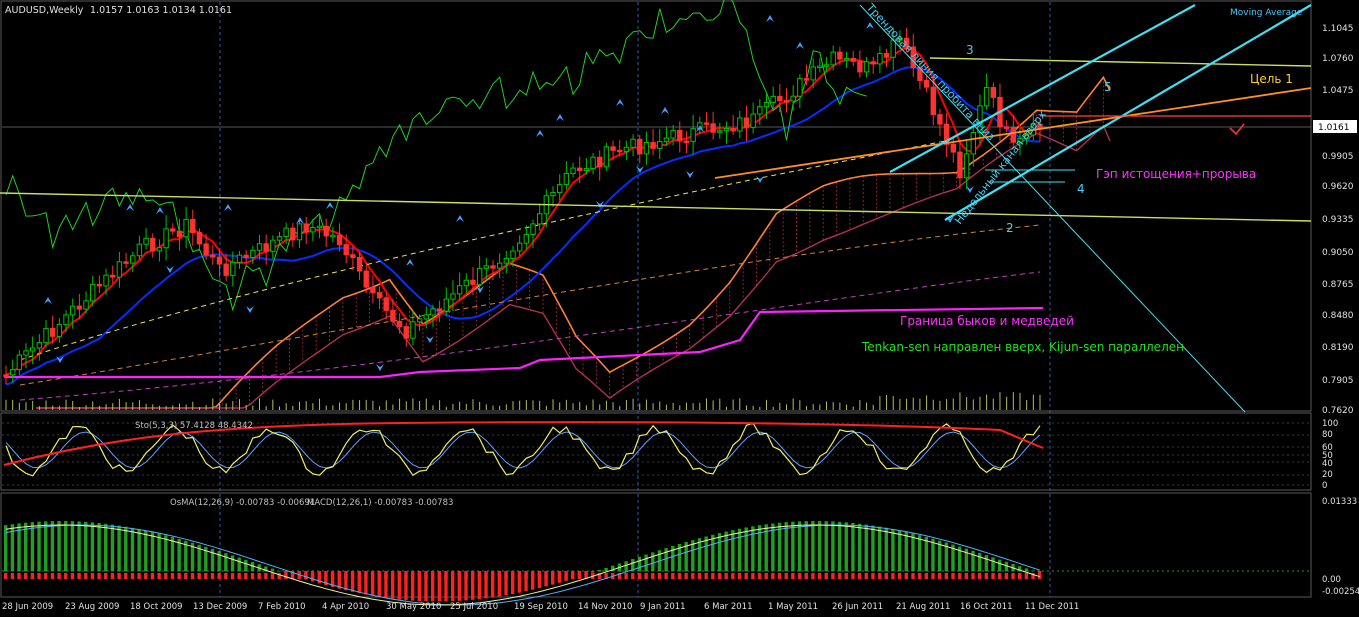 This screenshot has width=1359, height=617. Describe the element at coordinates (92, 607) in the screenshot. I see `time-tick-label: 23 Aug 2009` at that location.